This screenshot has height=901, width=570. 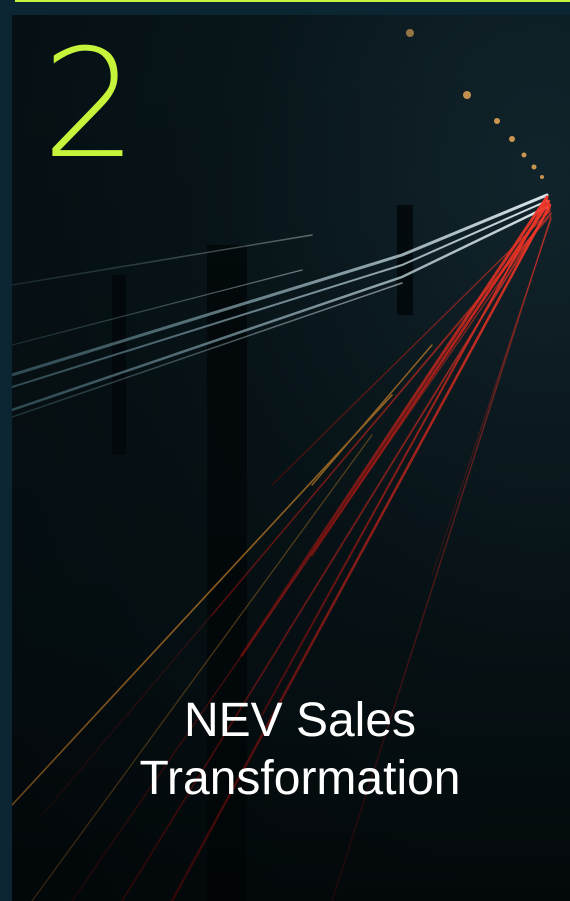 What do you see at coordinates (300, 720) in the screenshot?
I see `section-title-line-1: NEV Sales` at bounding box center [300, 720].